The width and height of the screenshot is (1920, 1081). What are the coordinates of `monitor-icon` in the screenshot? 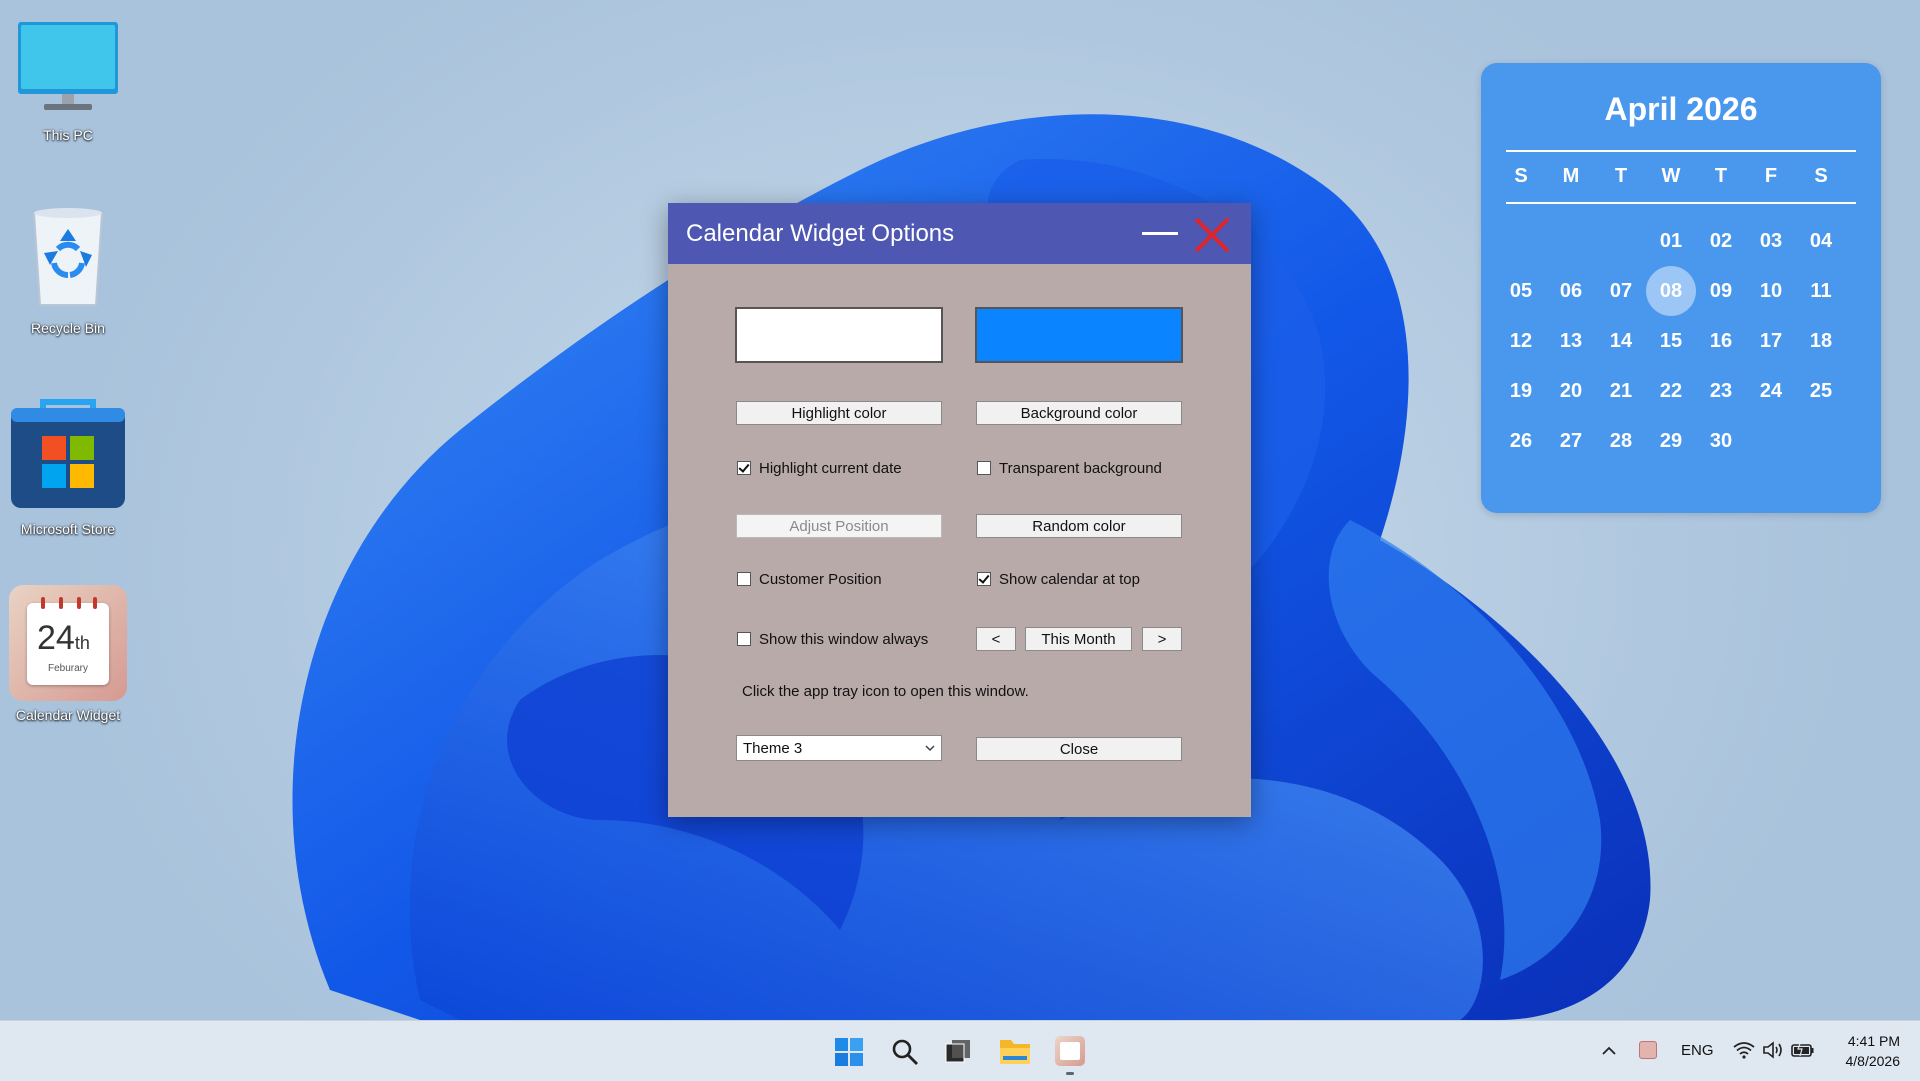 It's located at (68, 66).